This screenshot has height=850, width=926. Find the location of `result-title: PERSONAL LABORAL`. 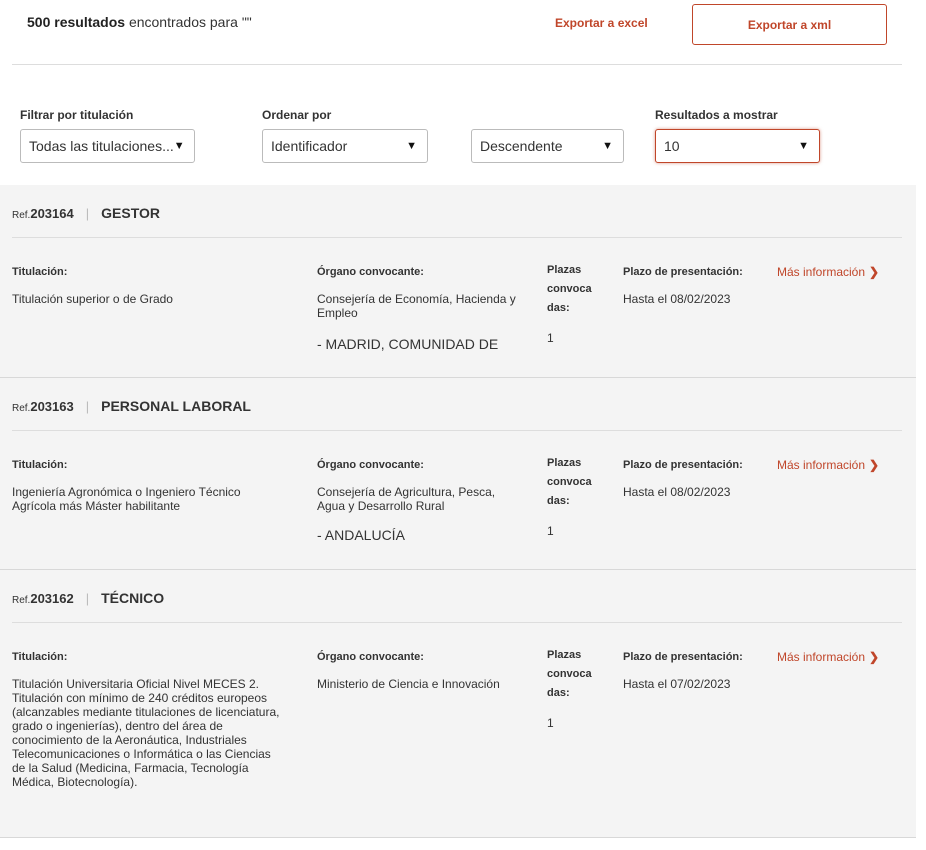

result-title: PERSONAL LABORAL is located at coordinates (176, 406).